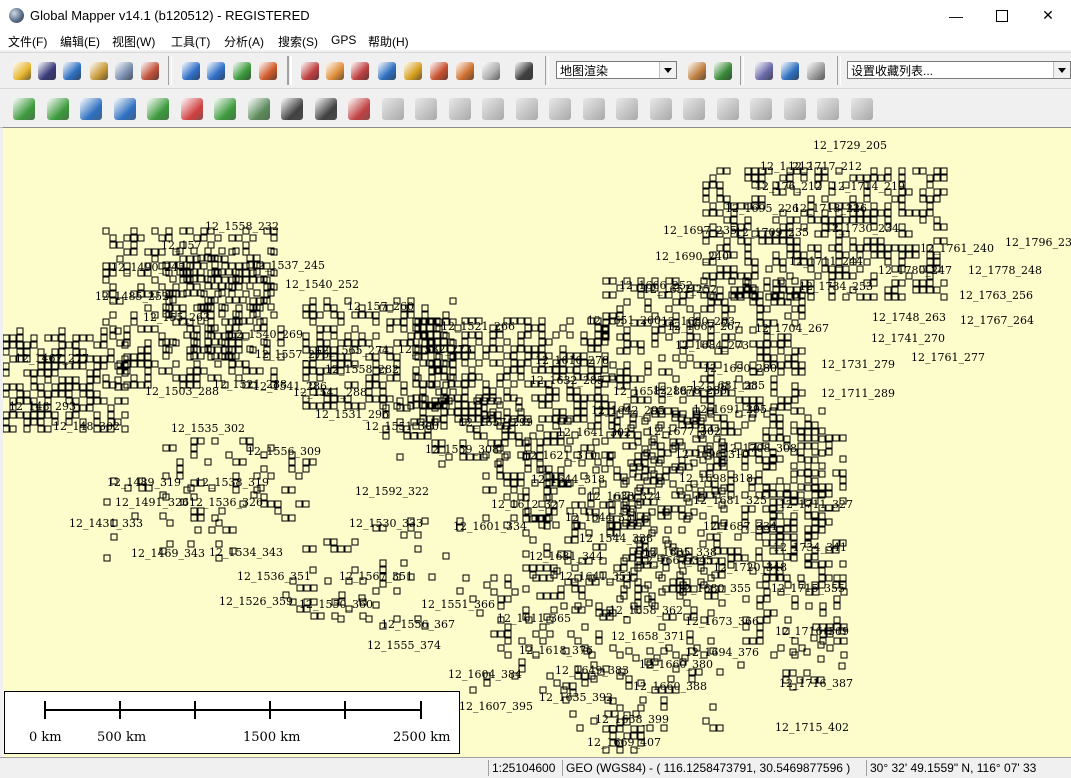 The width and height of the screenshot is (1071, 778). Describe the element at coordinates (22, 71) in the screenshot. I see `open-folder-button` at that location.